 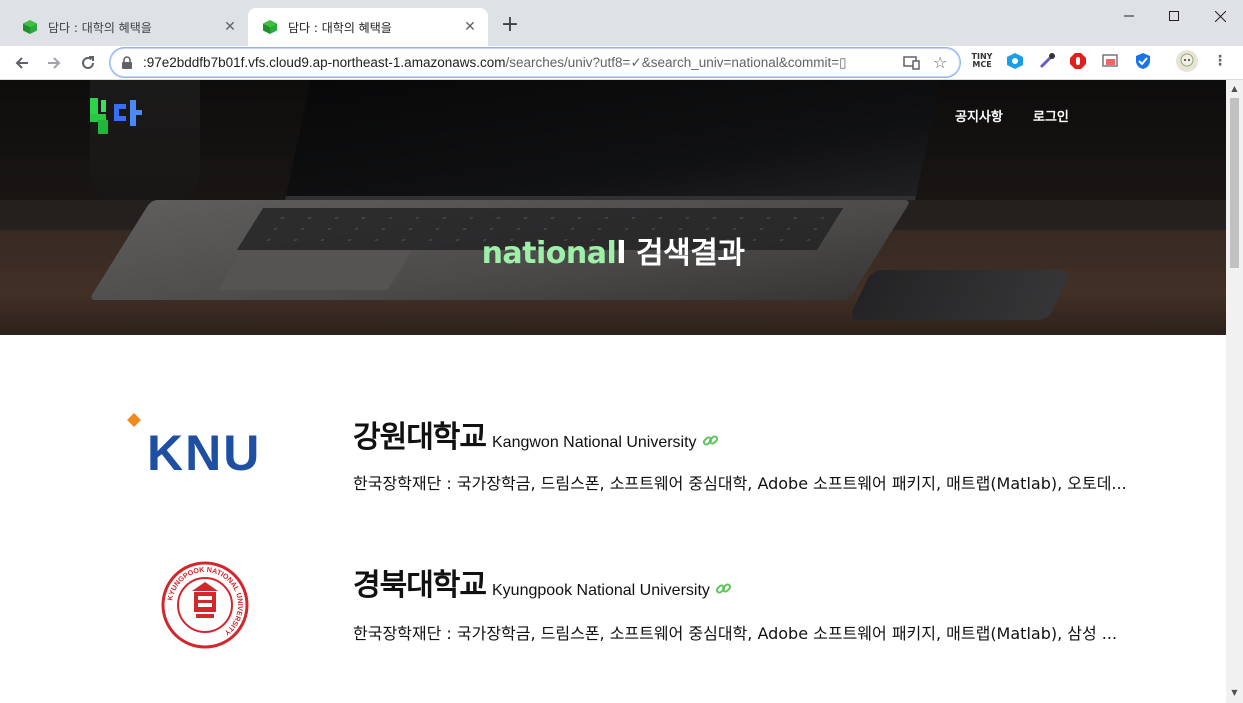 I want to click on search-keyword: national, so click(x=549, y=253).